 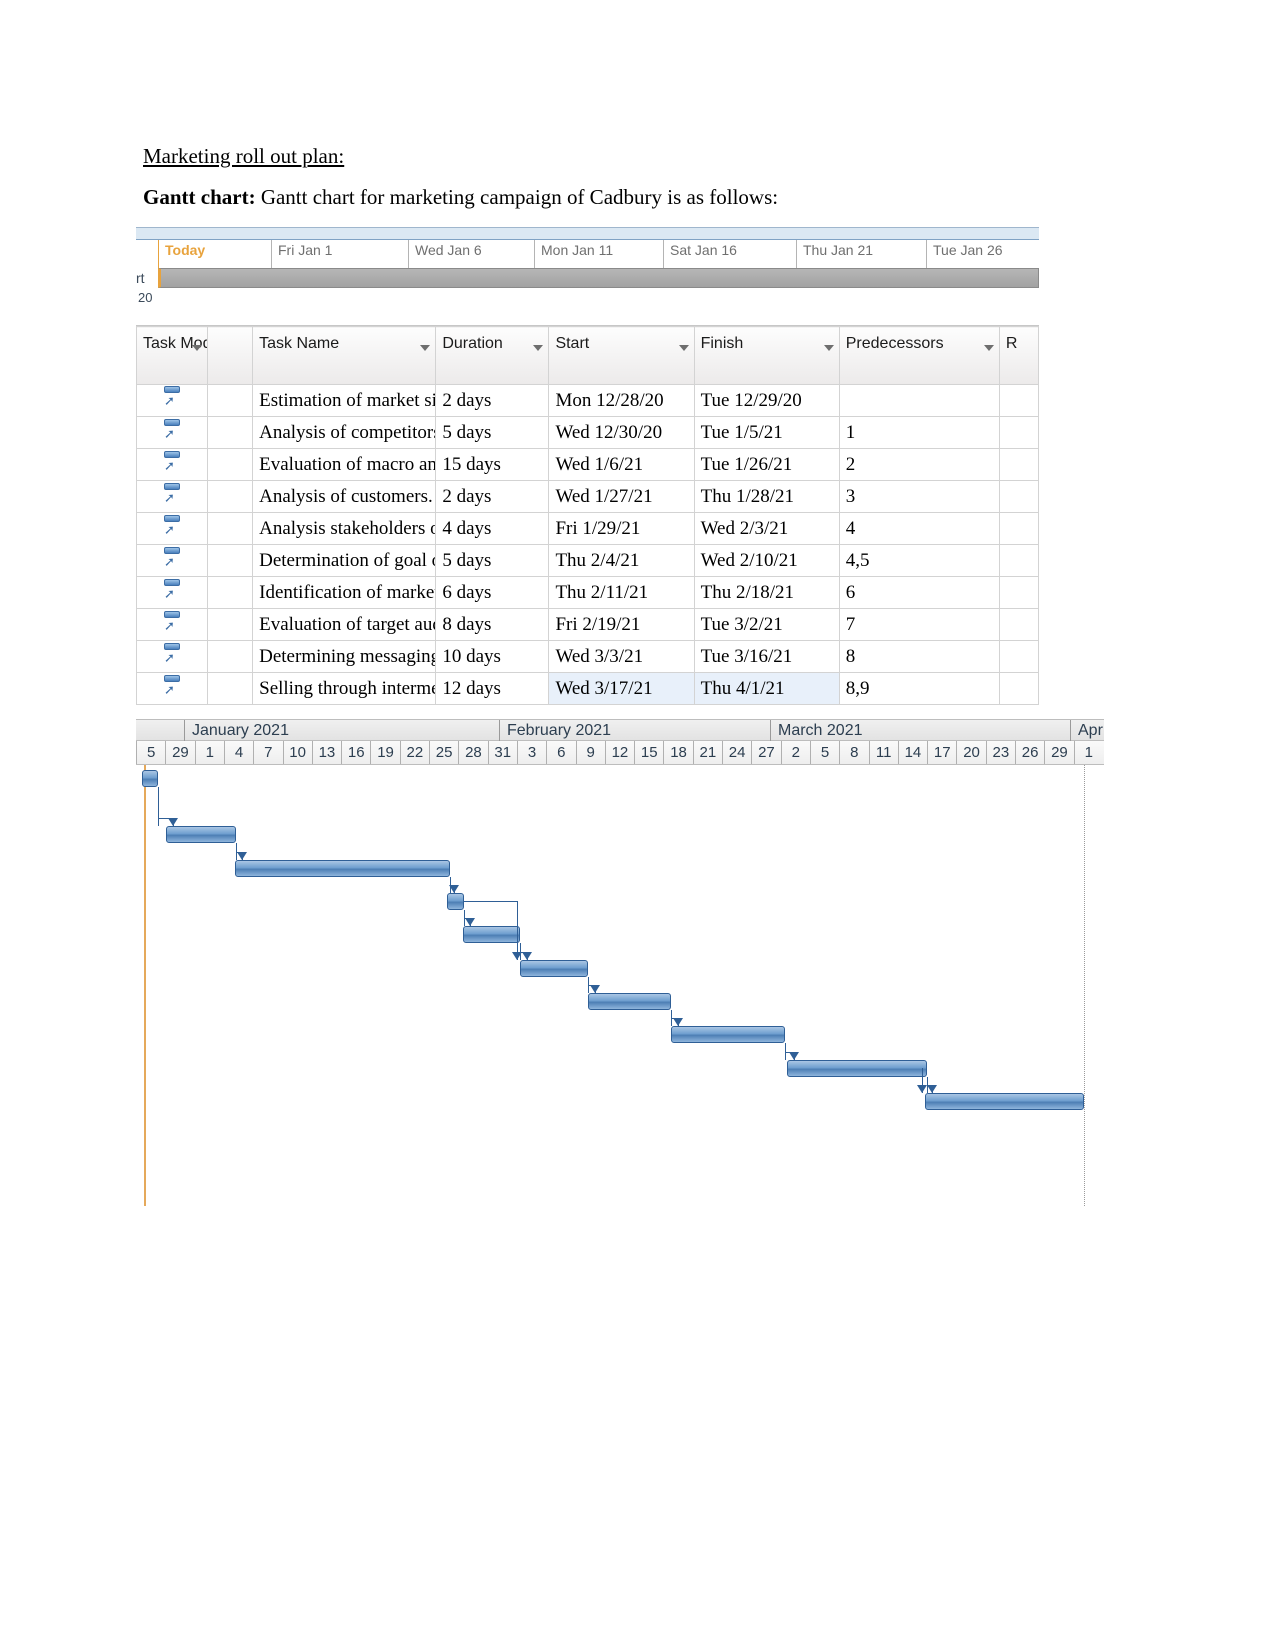 What do you see at coordinates (621, 496) in the screenshot?
I see `cell-start: Wed 1/27/21` at bounding box center [621, 496].